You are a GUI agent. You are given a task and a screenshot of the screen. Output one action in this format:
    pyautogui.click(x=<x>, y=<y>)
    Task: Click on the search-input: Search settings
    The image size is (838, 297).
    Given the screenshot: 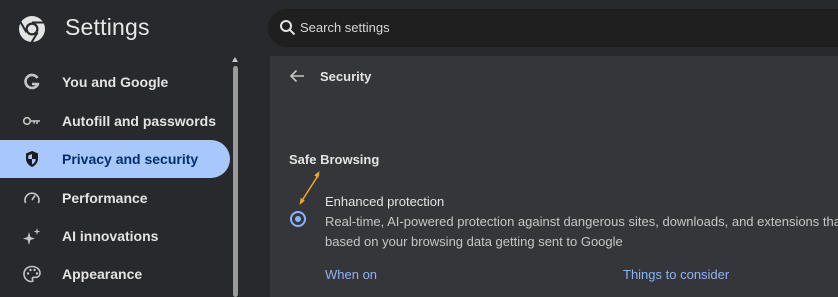 What is the action you would take?
    pyautogui.click(x=345, y=27)
    